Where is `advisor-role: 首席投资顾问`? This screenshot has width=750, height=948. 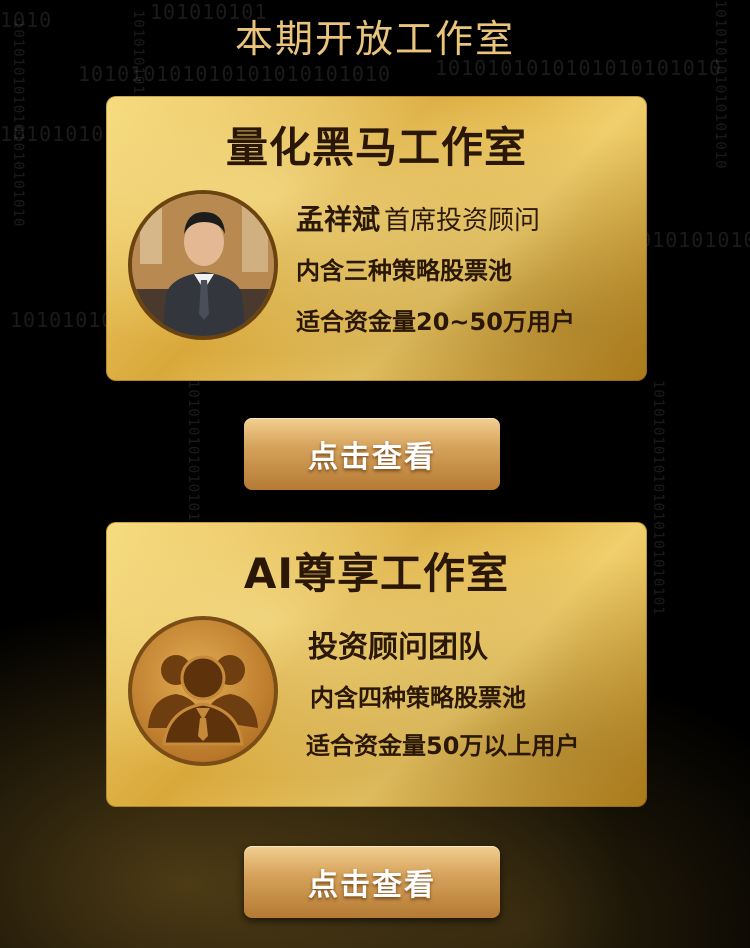 advisor-role: 首席投资顾问 is located at coordinates (462, 221).